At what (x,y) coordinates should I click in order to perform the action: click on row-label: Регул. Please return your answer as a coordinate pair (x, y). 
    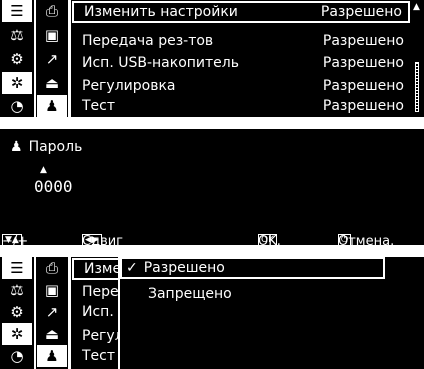
    Looking at the image, I should click on (101, 336).